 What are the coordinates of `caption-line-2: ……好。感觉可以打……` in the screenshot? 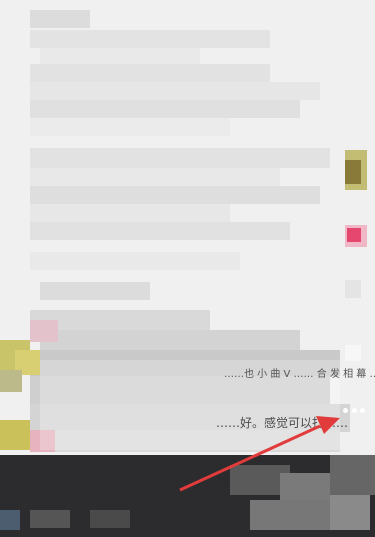 It's located at (282, 423).